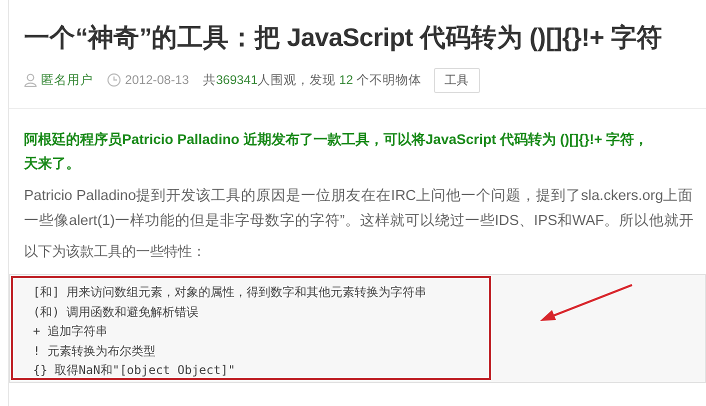 The image size is (706, 406). What do you see at coordinates (52, 163) in the screenshot?
I see `lead-text: 天来了。` at bounding box center [52, 163].